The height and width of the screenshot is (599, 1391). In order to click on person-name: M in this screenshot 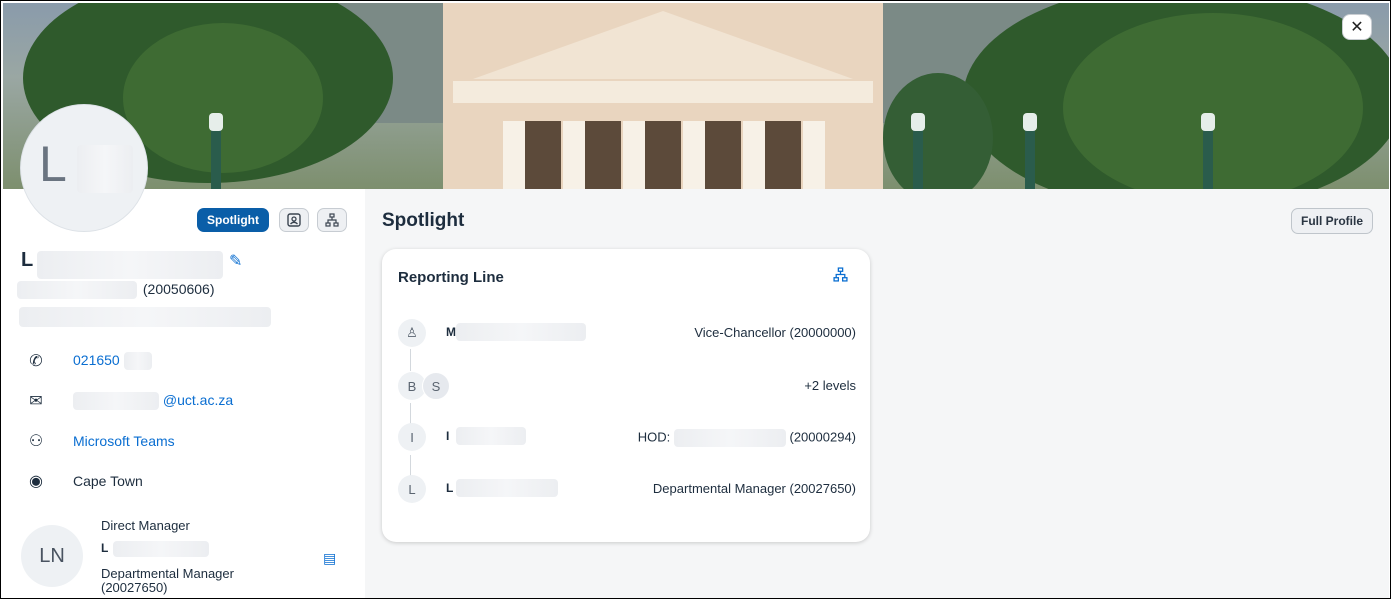, I will do `click(516, 332)`.